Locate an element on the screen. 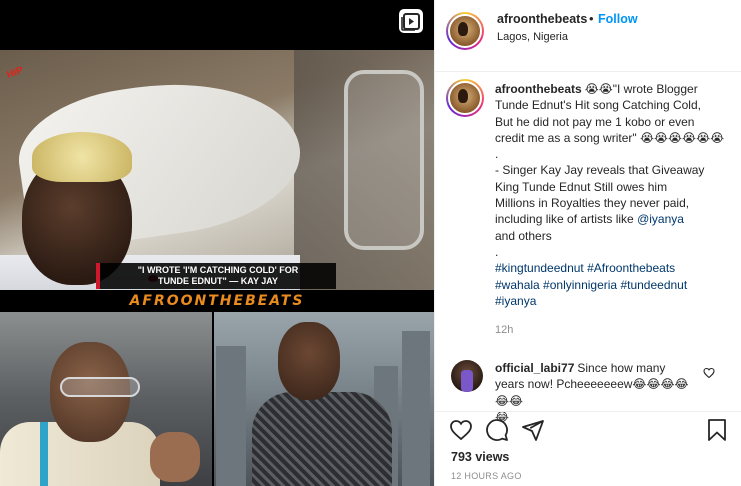 The image size is (741, 486). brand-strip: AFROONTHEBEATS is located at coordinates (217, 301).